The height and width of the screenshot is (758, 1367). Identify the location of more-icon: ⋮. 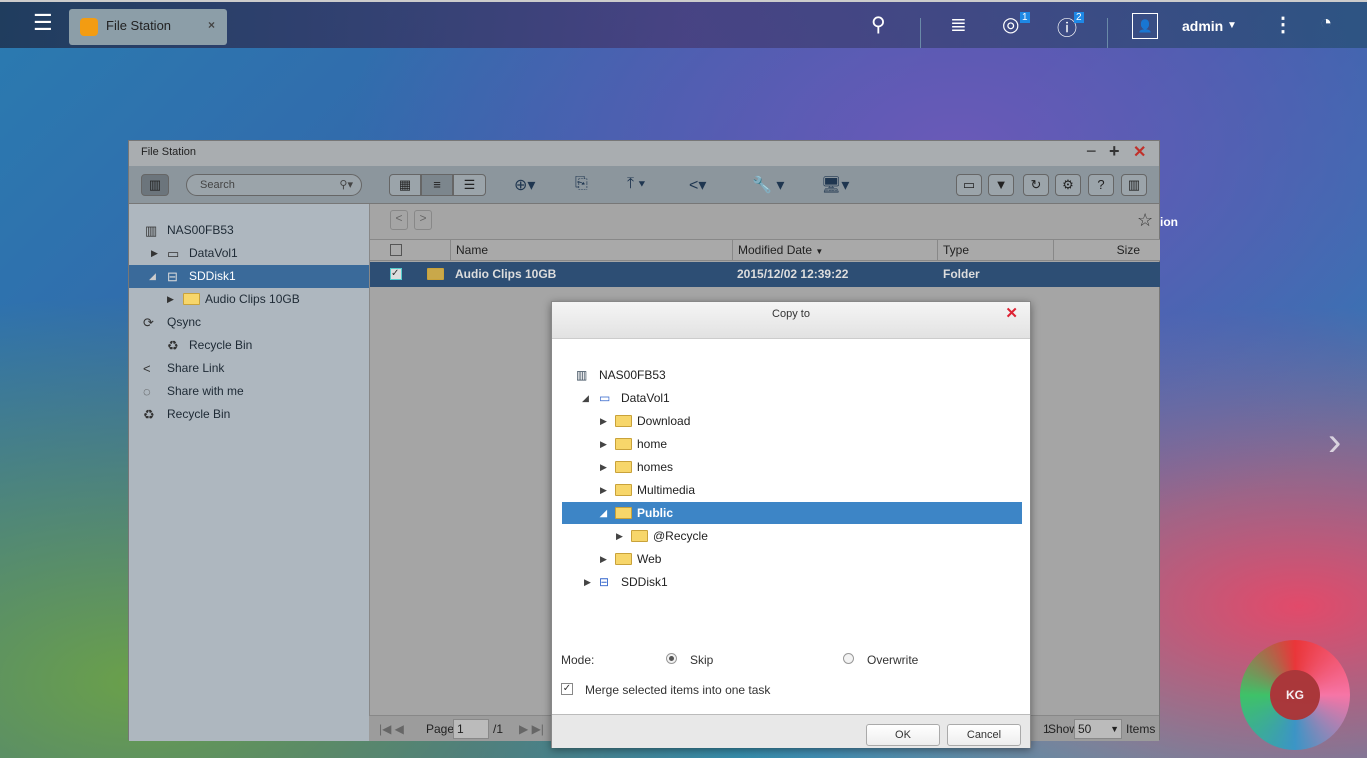
(1283, 24).